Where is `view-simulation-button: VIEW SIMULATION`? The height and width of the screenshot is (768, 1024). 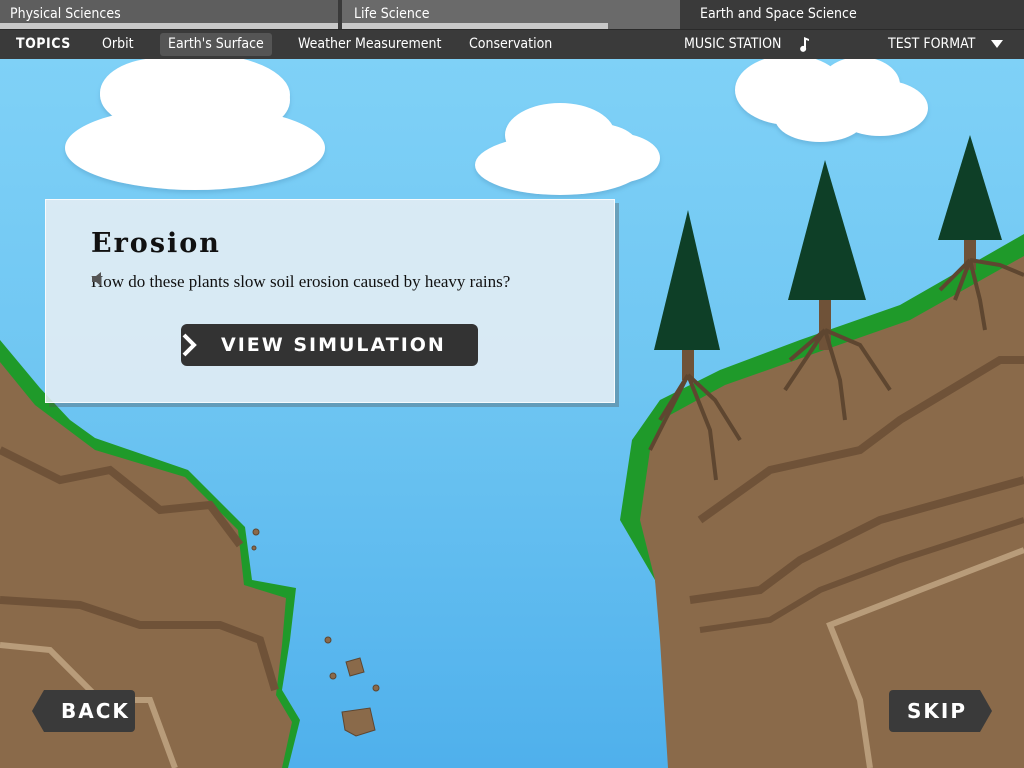
view-simulation-button: VIEW SIMULATION is located at coordinates (329, 345).